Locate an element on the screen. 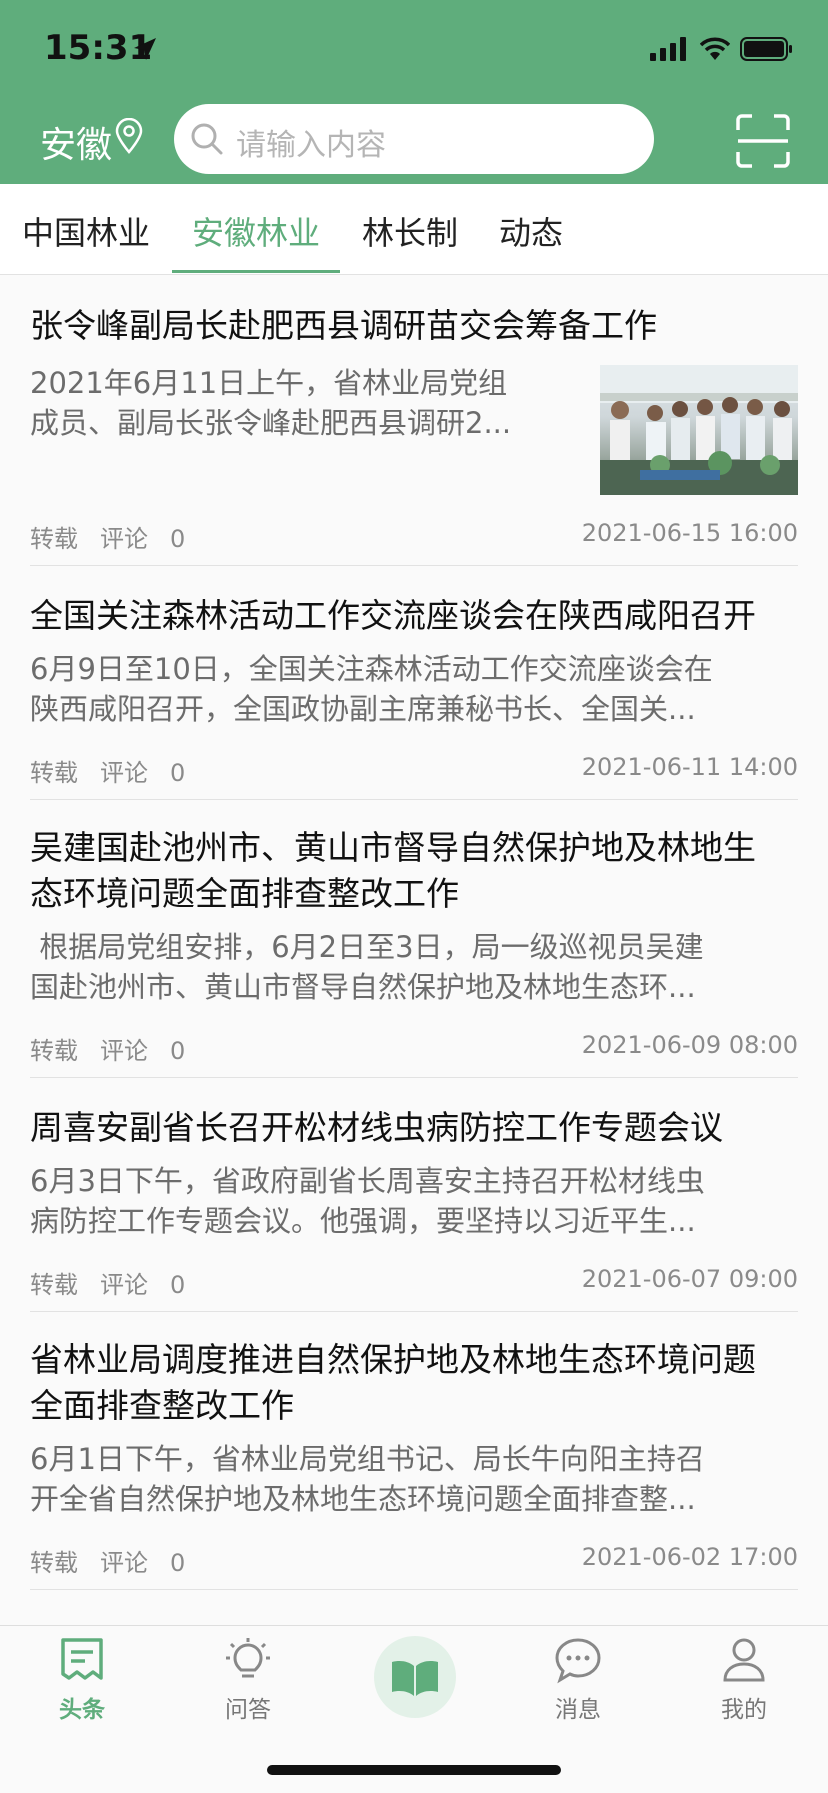 Image resolution: width=828 pixels, height=1793 pixels. article-date: 2021-06-02 17:00 is located at coordinates (689, 1557).